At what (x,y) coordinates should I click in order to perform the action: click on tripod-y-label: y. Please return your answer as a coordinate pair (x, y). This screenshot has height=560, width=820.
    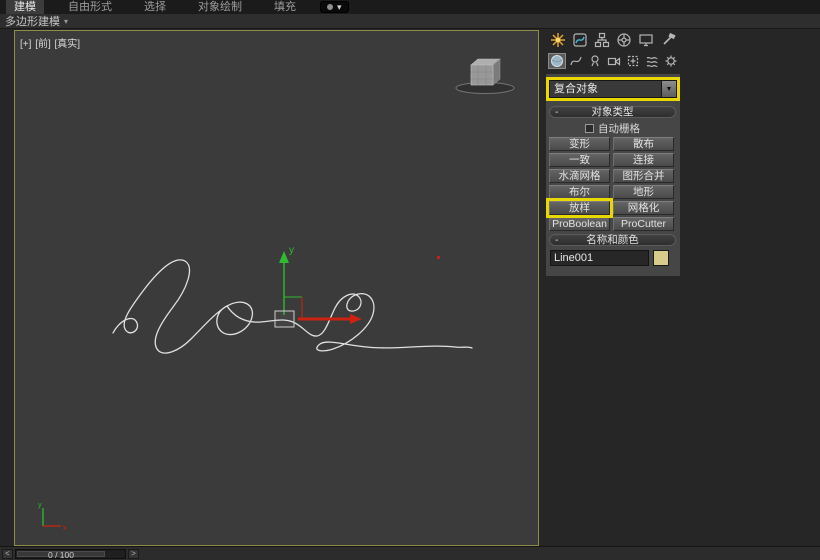
    Looking at the image, I should click on (40, 505).